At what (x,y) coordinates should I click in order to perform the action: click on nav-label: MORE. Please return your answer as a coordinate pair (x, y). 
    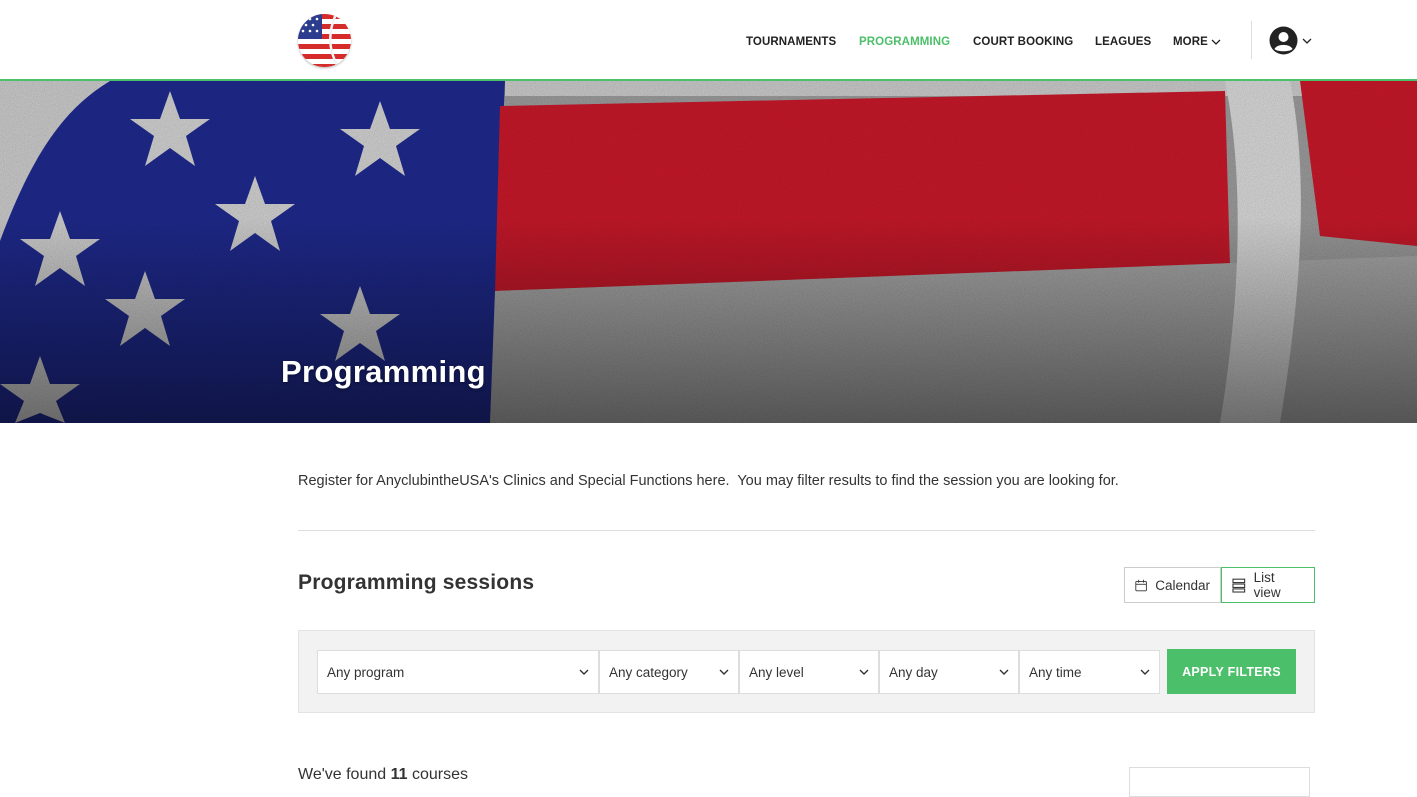
    Looking at the image, I should click on (1190, 42).